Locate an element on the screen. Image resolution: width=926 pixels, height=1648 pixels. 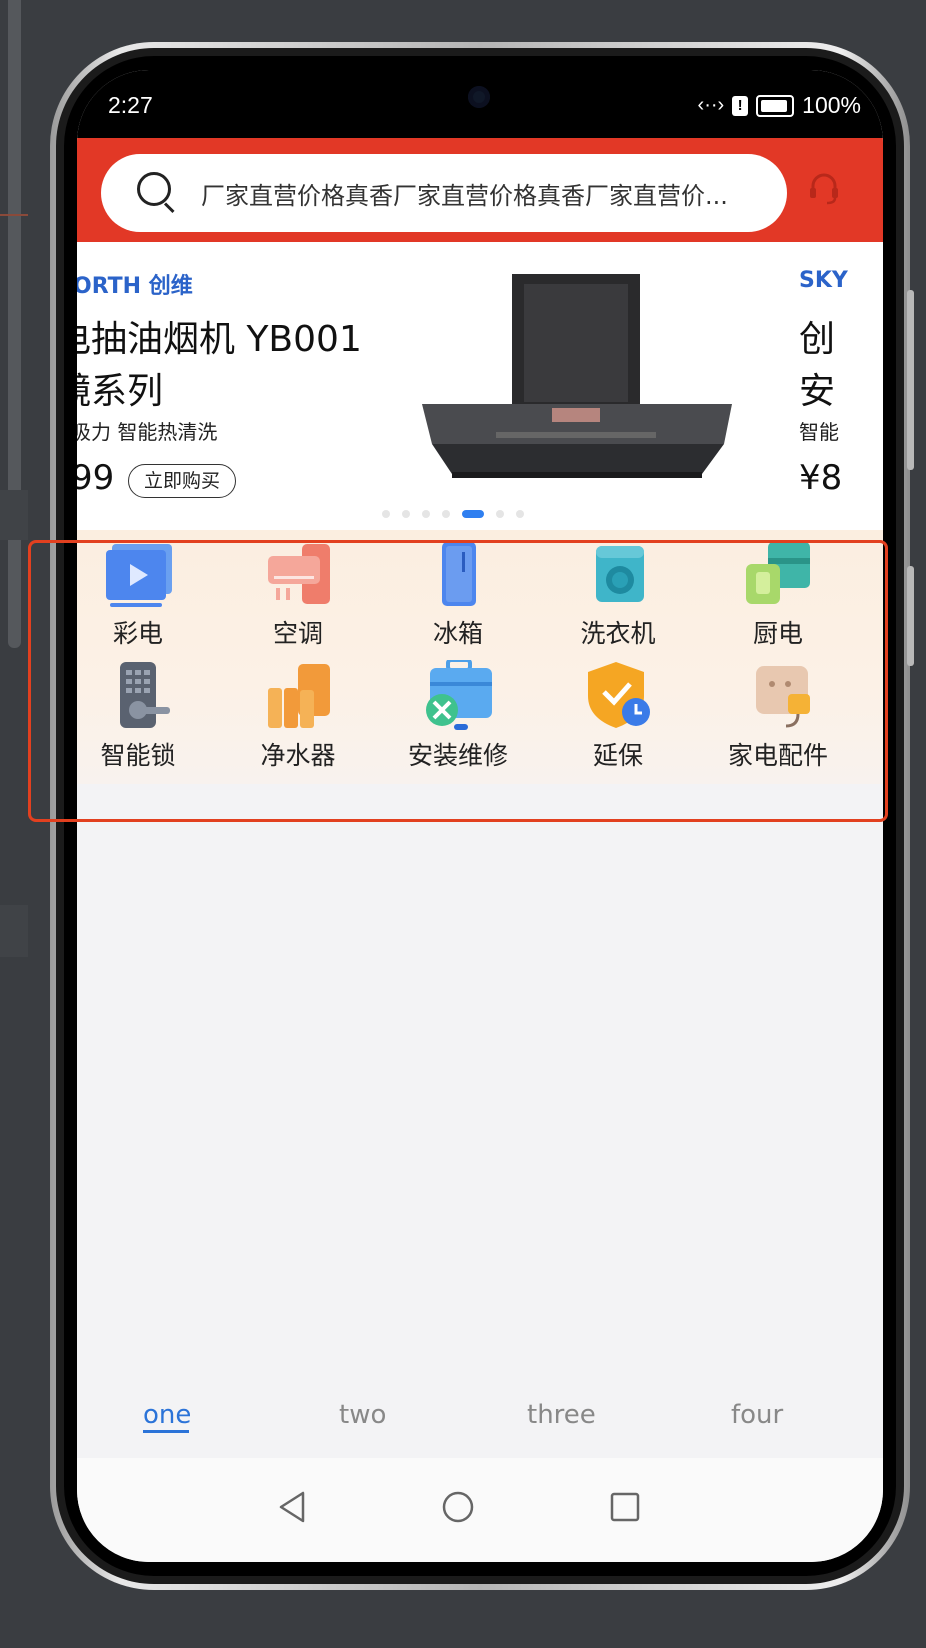
tab-two: two is located at coordinates (362, 1415).